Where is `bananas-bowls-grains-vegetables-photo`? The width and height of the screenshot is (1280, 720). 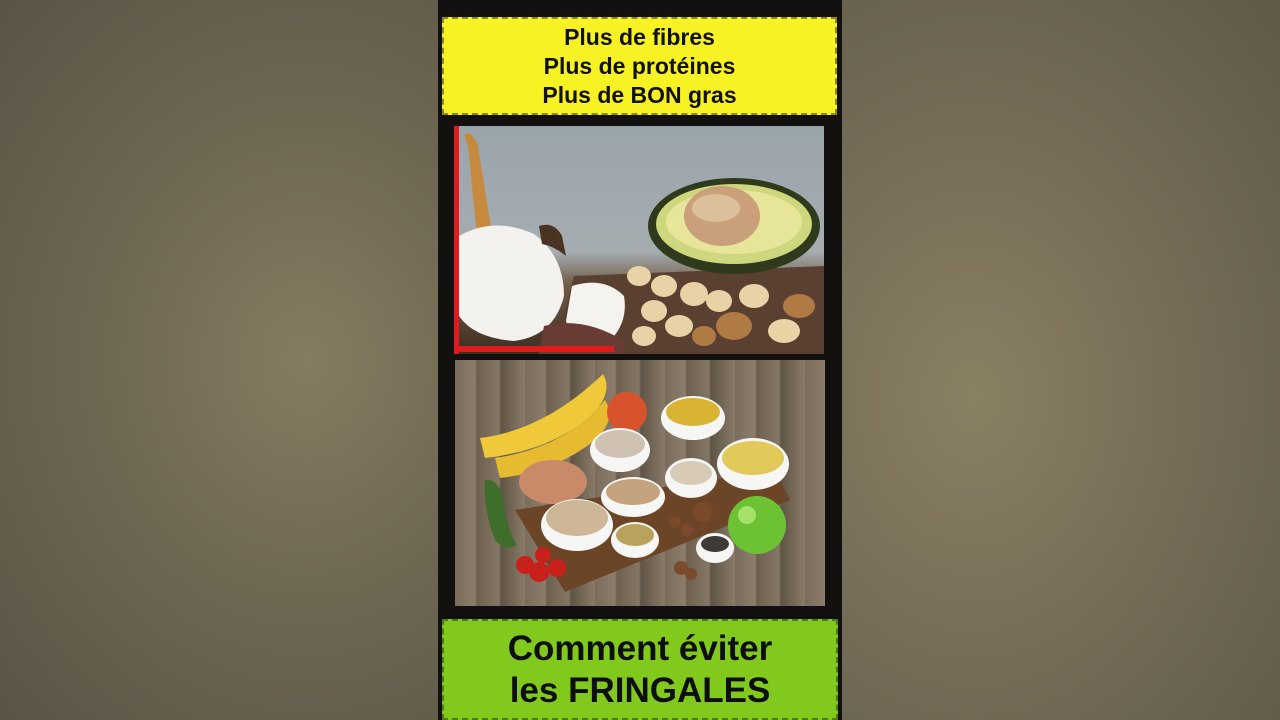
bananas-bowls-grains-vegetables-photo is located at coordinates (640, 483).